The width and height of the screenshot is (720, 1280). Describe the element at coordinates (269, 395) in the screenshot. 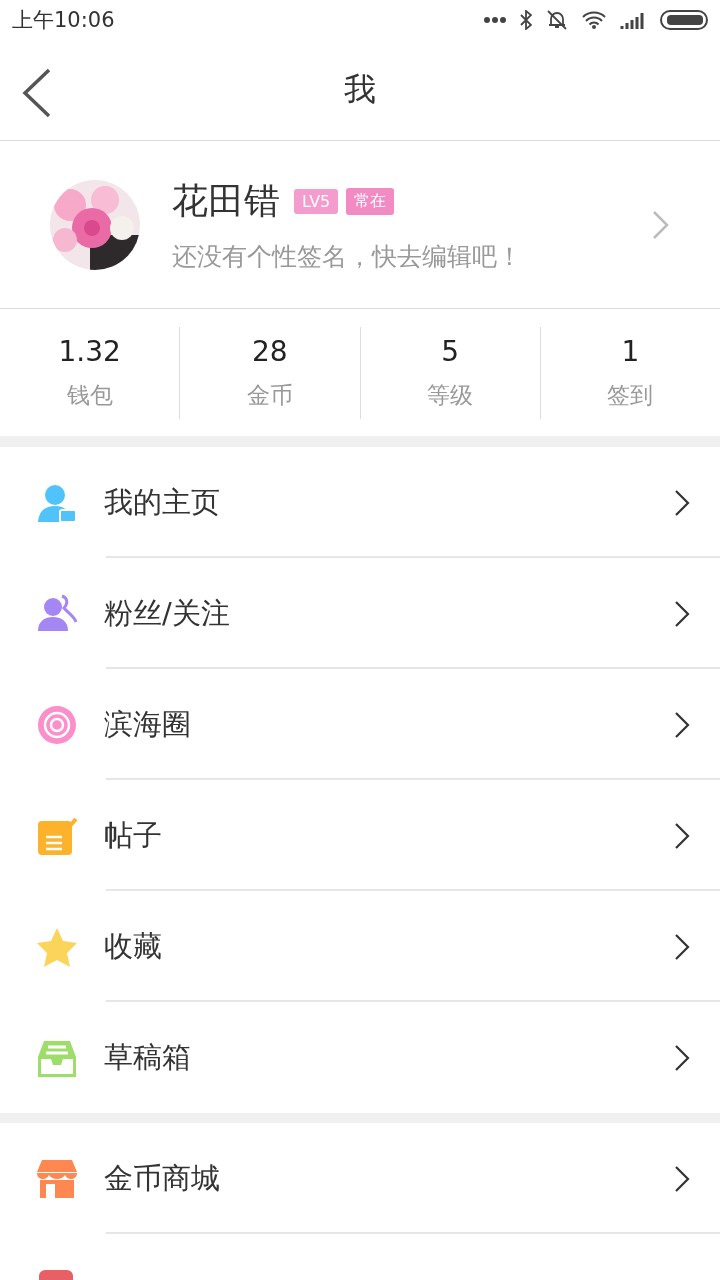

I see `stat-label: 金币` at that location.